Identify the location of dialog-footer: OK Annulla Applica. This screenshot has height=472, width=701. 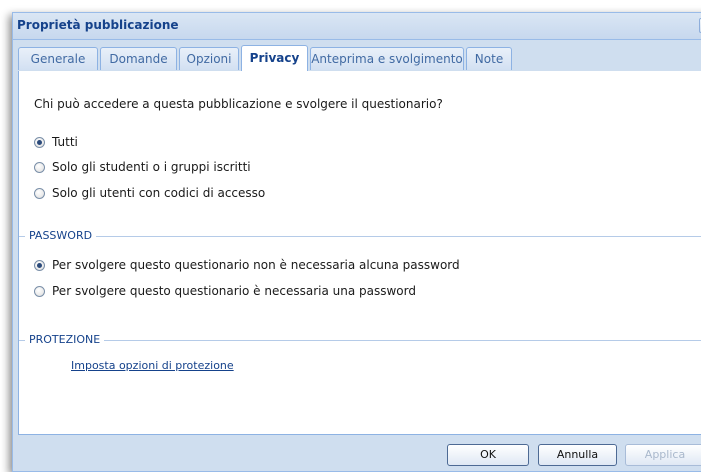
(357, 453).